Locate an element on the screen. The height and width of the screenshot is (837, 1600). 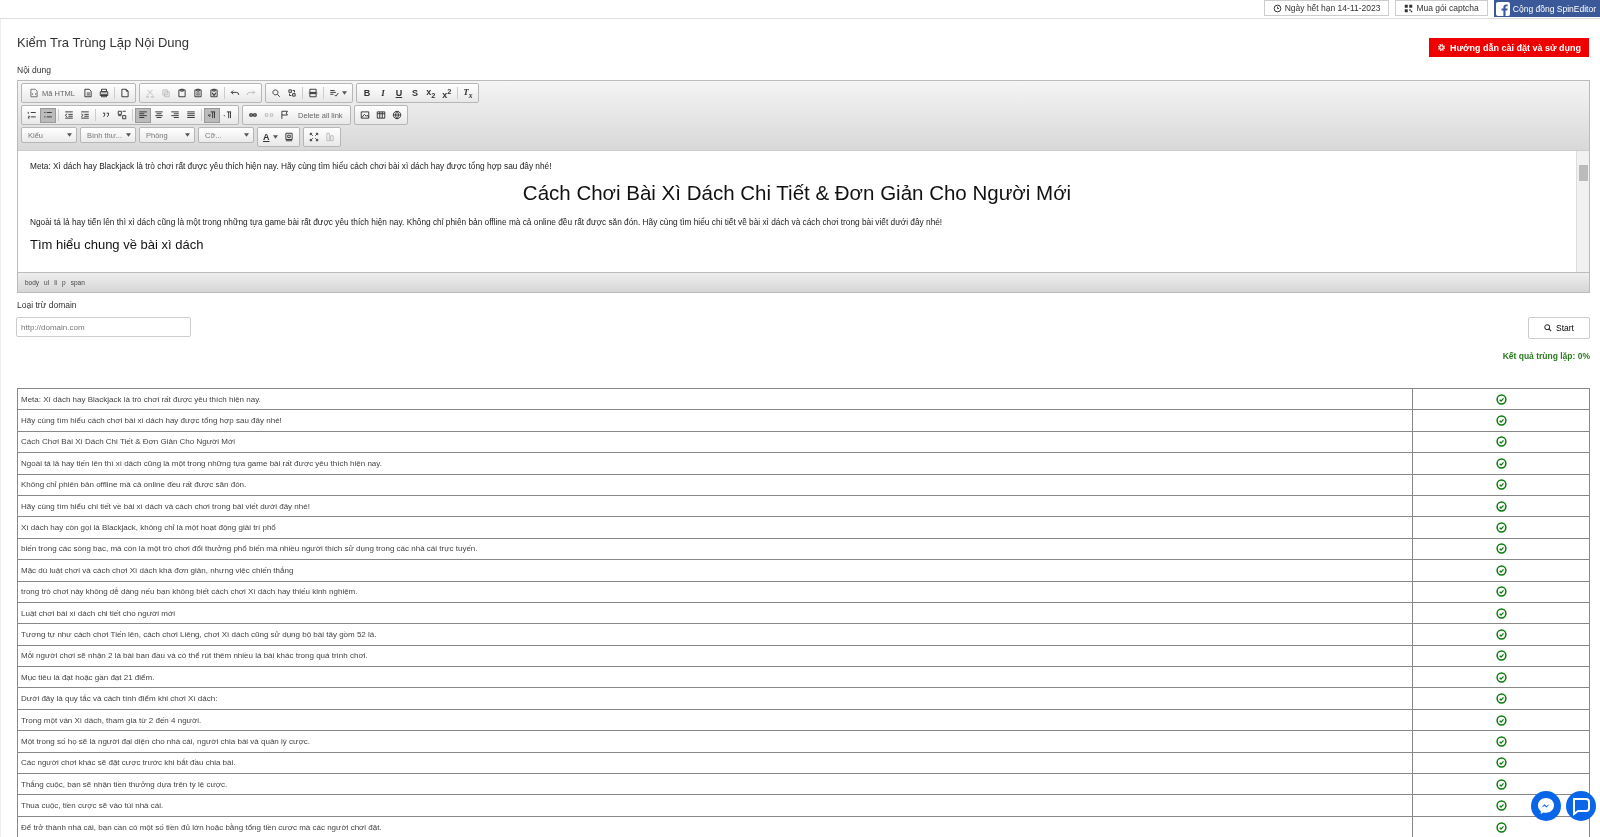
document-icon is located at coordinates (124, 93).